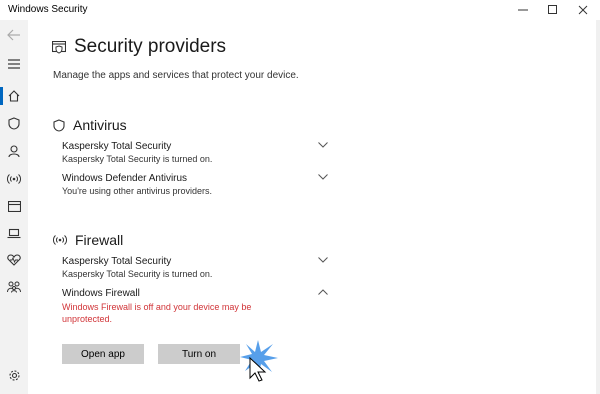 The height and width of the screenshot is (394, 600). I want to click on sidebar-item-home, so click(14, 96).